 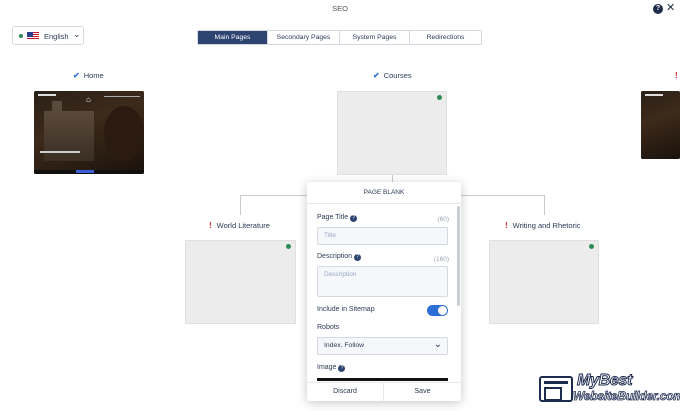 What do you see at coordinates (233, 37) in the screenshot?
I see `tab-main-pages: Main Pages` at bounding box center [233, 37].